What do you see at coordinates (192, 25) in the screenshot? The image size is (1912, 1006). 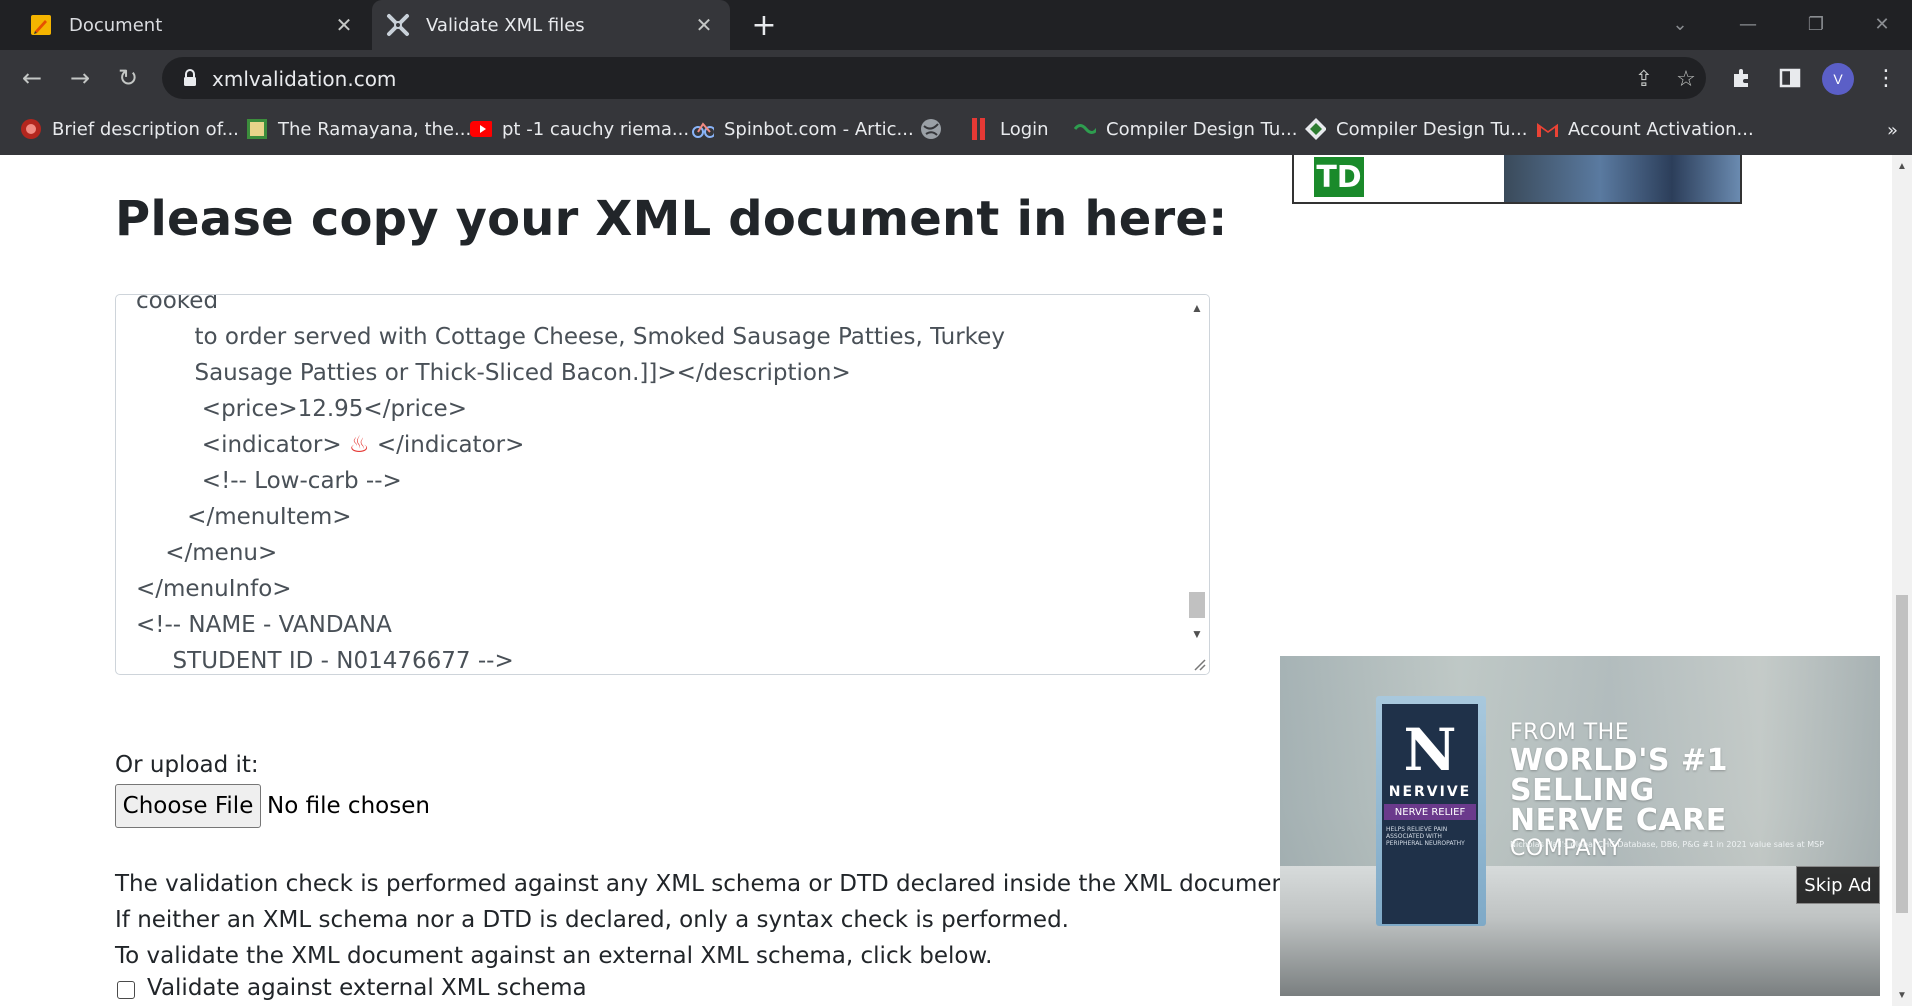 I see `tab-document: Document ✕` at bounding box center [192, 25].